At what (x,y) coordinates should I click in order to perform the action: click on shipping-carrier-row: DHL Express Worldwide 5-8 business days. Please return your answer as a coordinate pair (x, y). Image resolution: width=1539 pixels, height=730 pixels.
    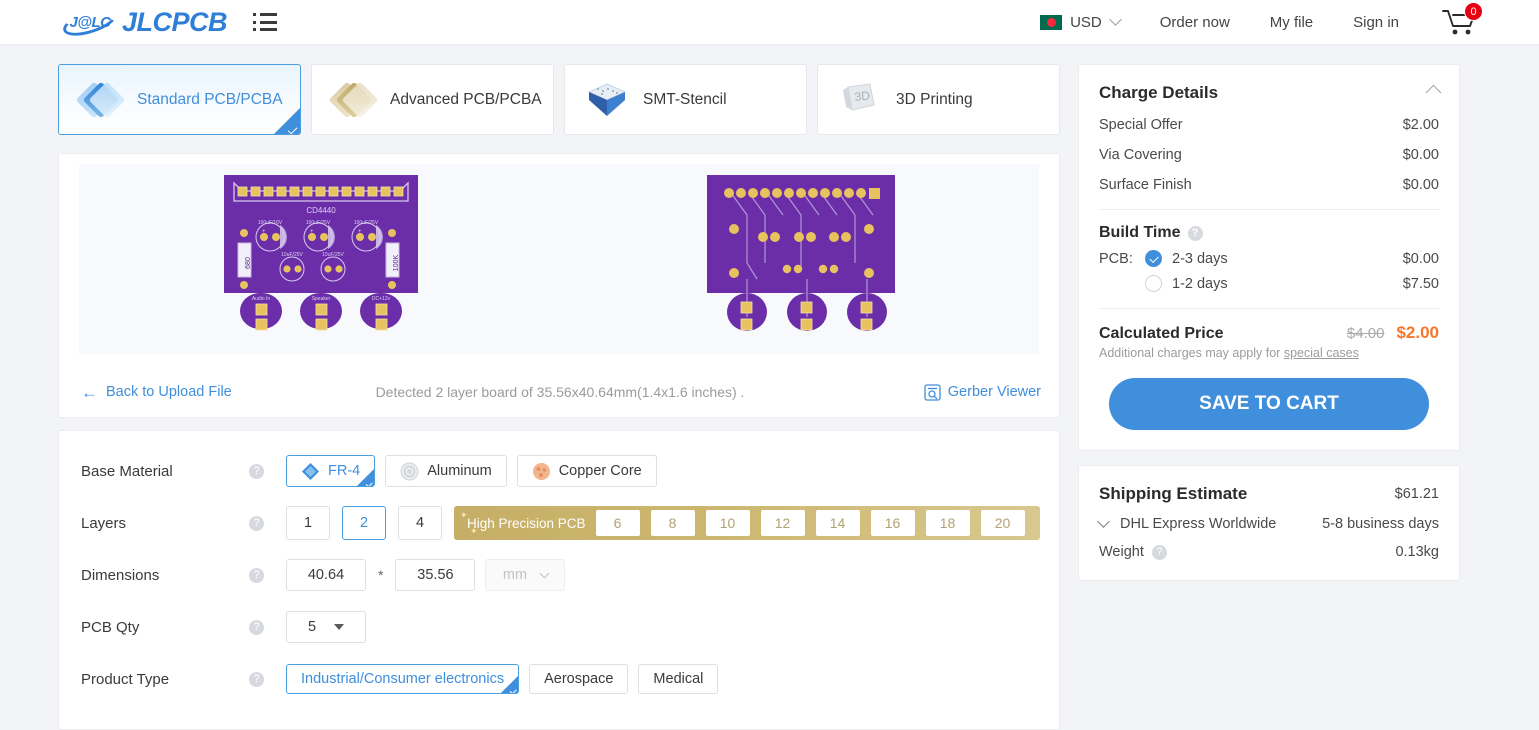
    Looking at the image, I should click on (1268, 523).